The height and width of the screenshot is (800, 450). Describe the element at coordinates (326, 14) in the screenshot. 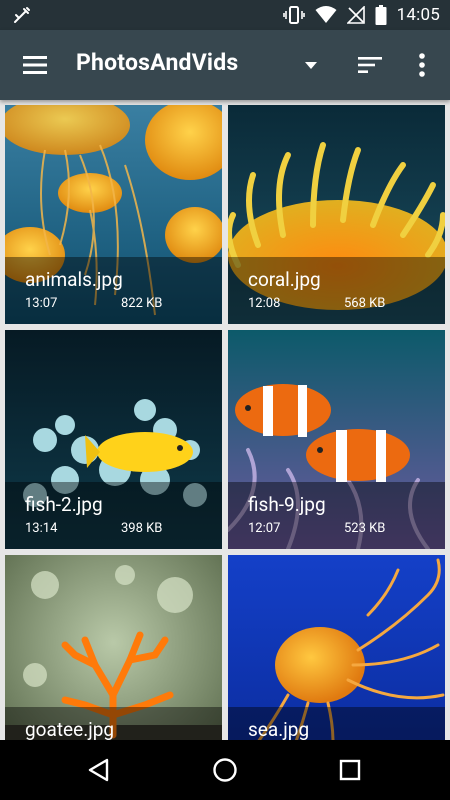

I see `wifi-icon` at that location.